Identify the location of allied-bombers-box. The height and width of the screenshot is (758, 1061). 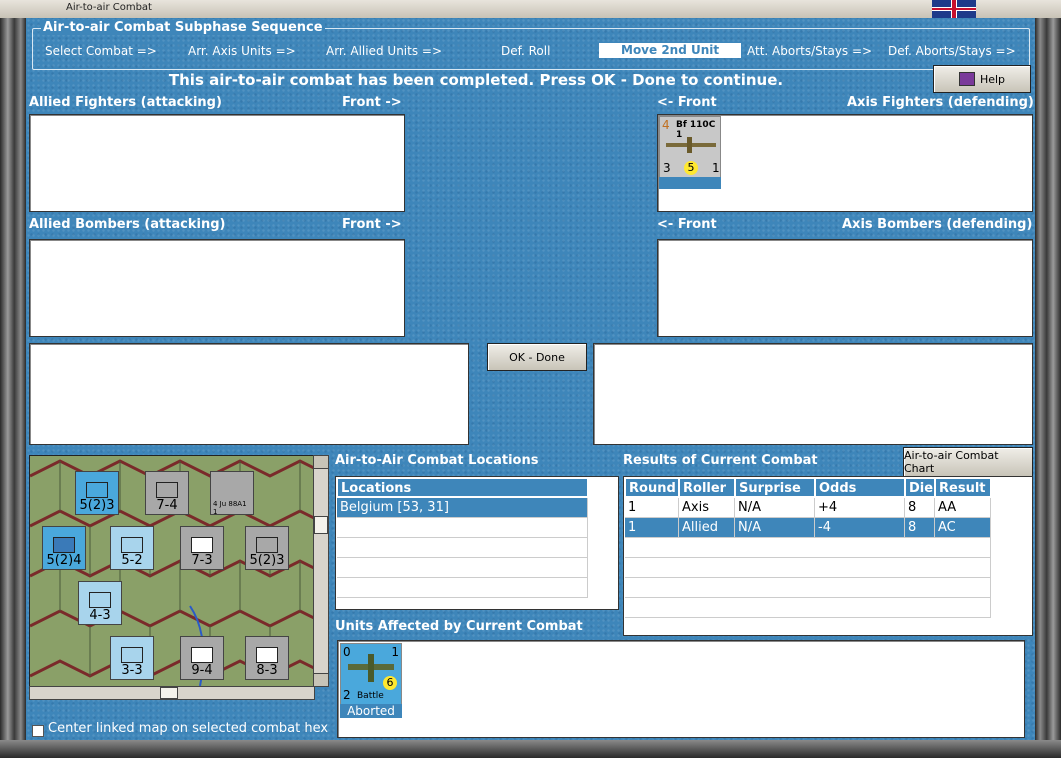
(217, 288).